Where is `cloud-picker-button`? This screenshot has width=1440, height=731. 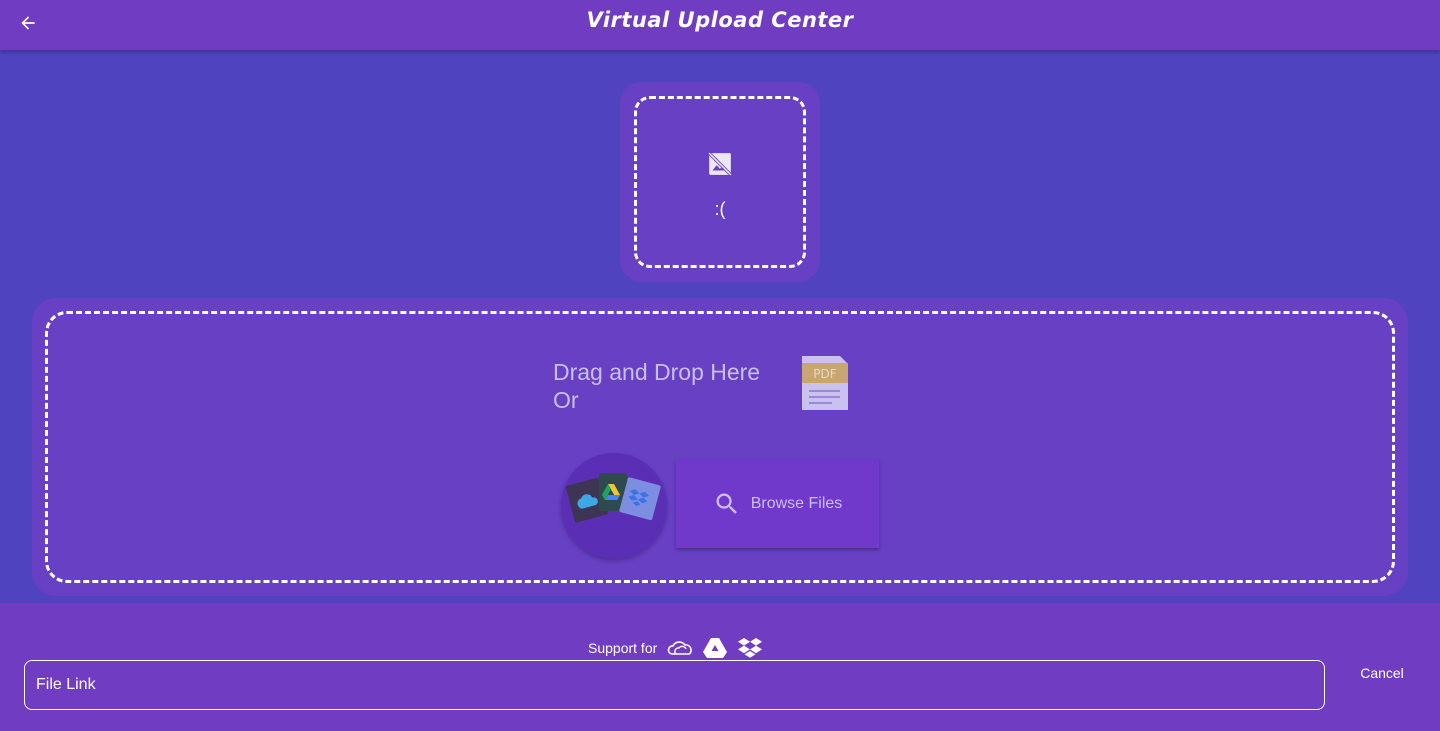 cloud-picker-button is located at coordinates (614, 506).